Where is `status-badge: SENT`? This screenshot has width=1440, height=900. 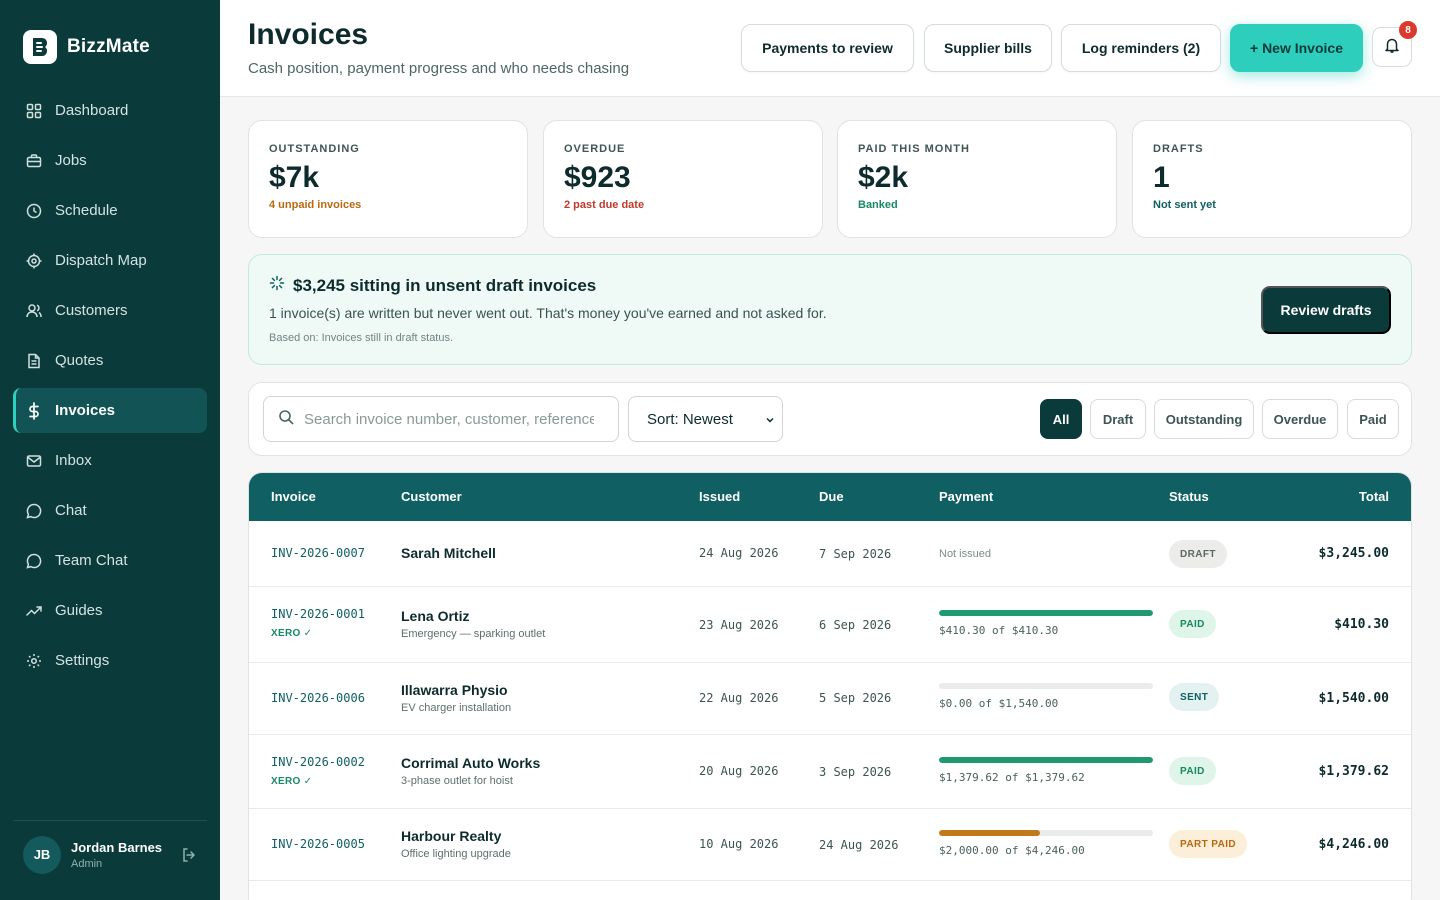
status-badge: SENT is located at coordinates (1194, 697).